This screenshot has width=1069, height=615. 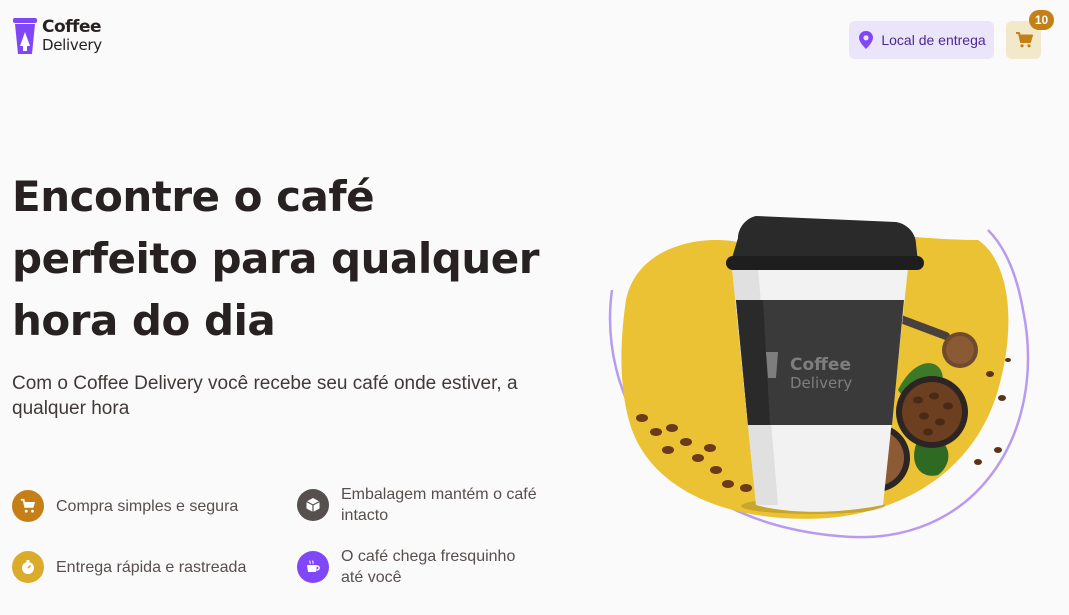 I want to click on cup-logo-line2: Delivery, so click(x=821, y=383).